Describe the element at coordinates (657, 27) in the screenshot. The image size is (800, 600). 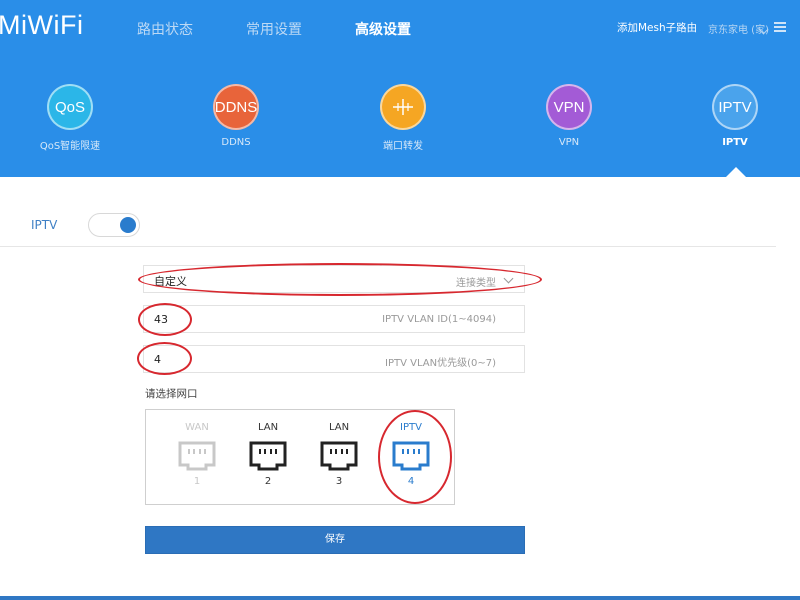
I see `add-mesh-link: 添加Mesh子路由` at that location.